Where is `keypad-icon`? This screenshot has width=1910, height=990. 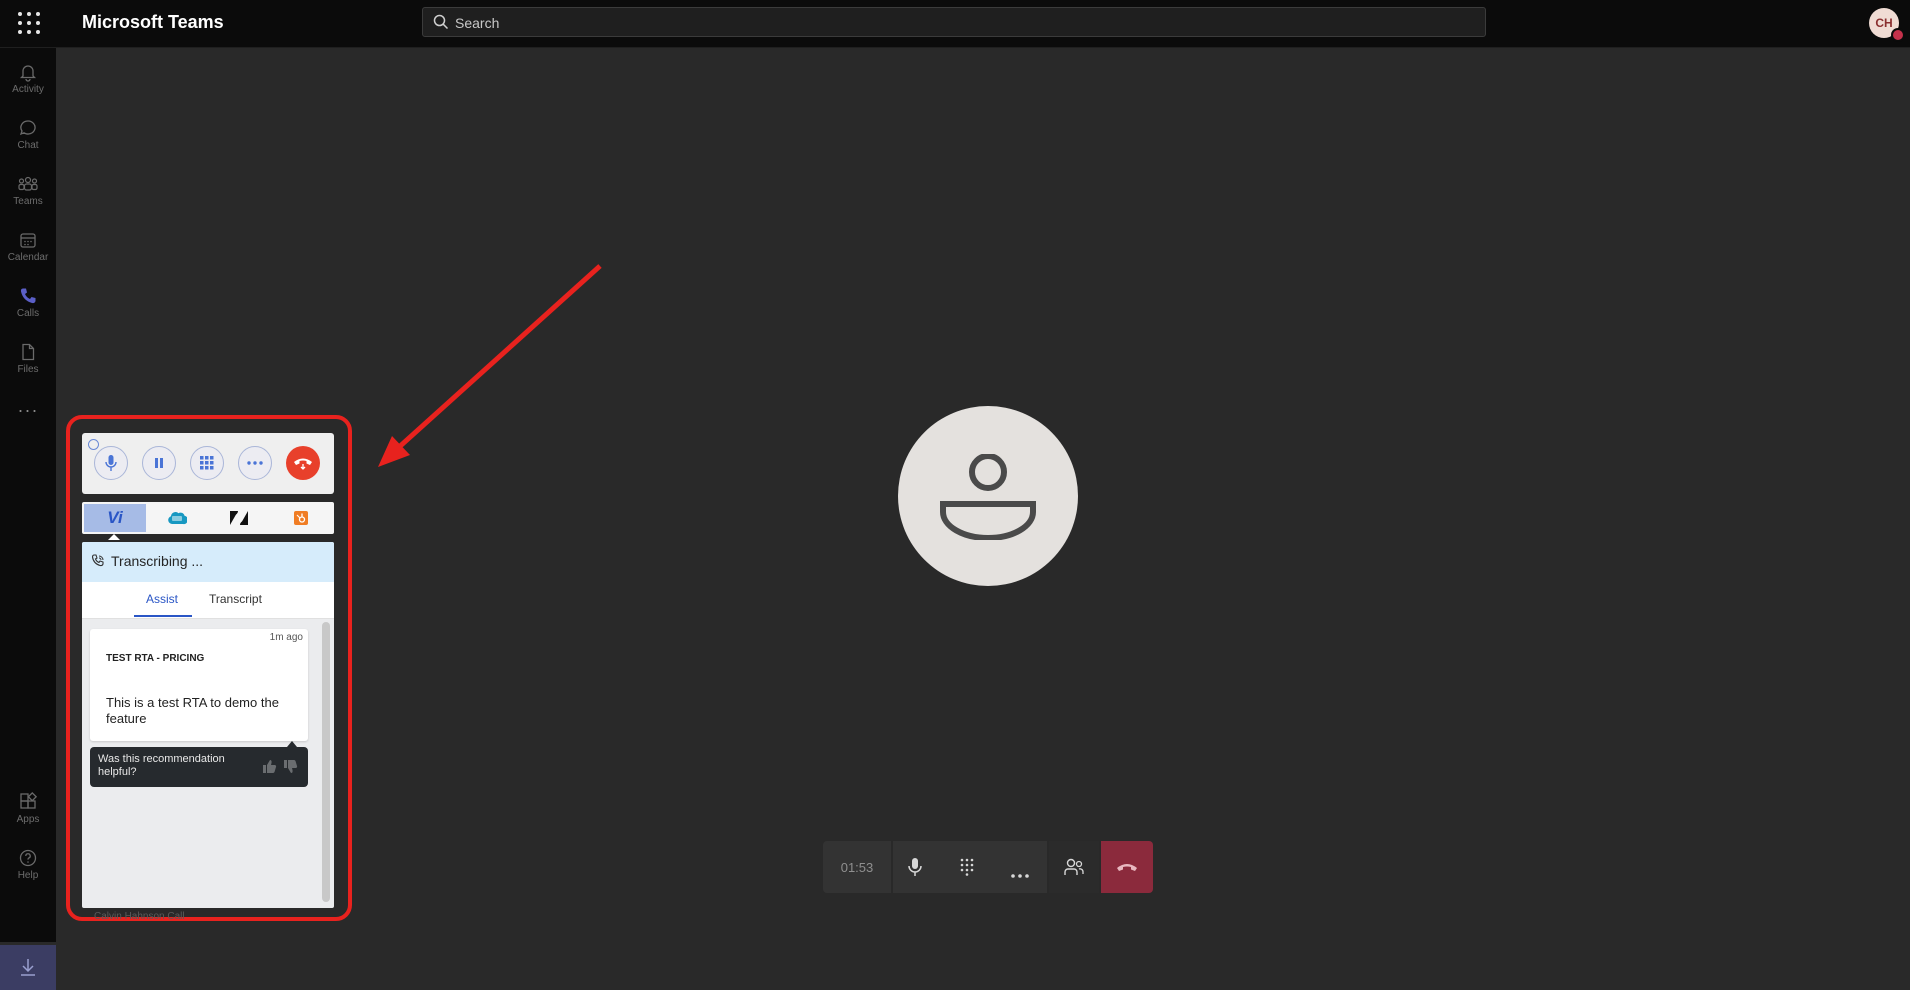
keypad-icon is located at coordinates (207, 463).